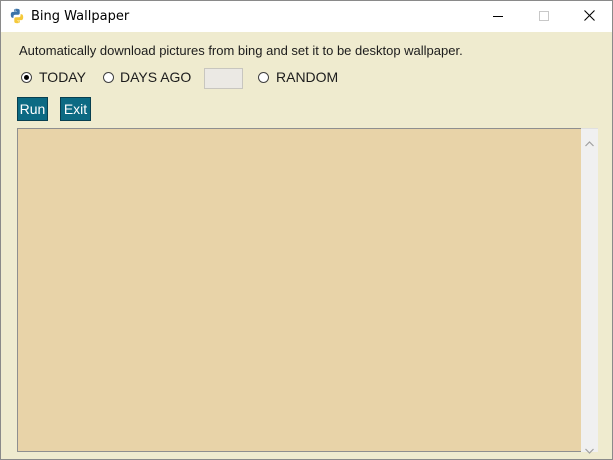 Image resolution: width=613 pixels, height=460 pixels. What do you see at coordinates (589, 291) in the screenshot?
I see `log-scrollbar` at bounding box center [589, 291].